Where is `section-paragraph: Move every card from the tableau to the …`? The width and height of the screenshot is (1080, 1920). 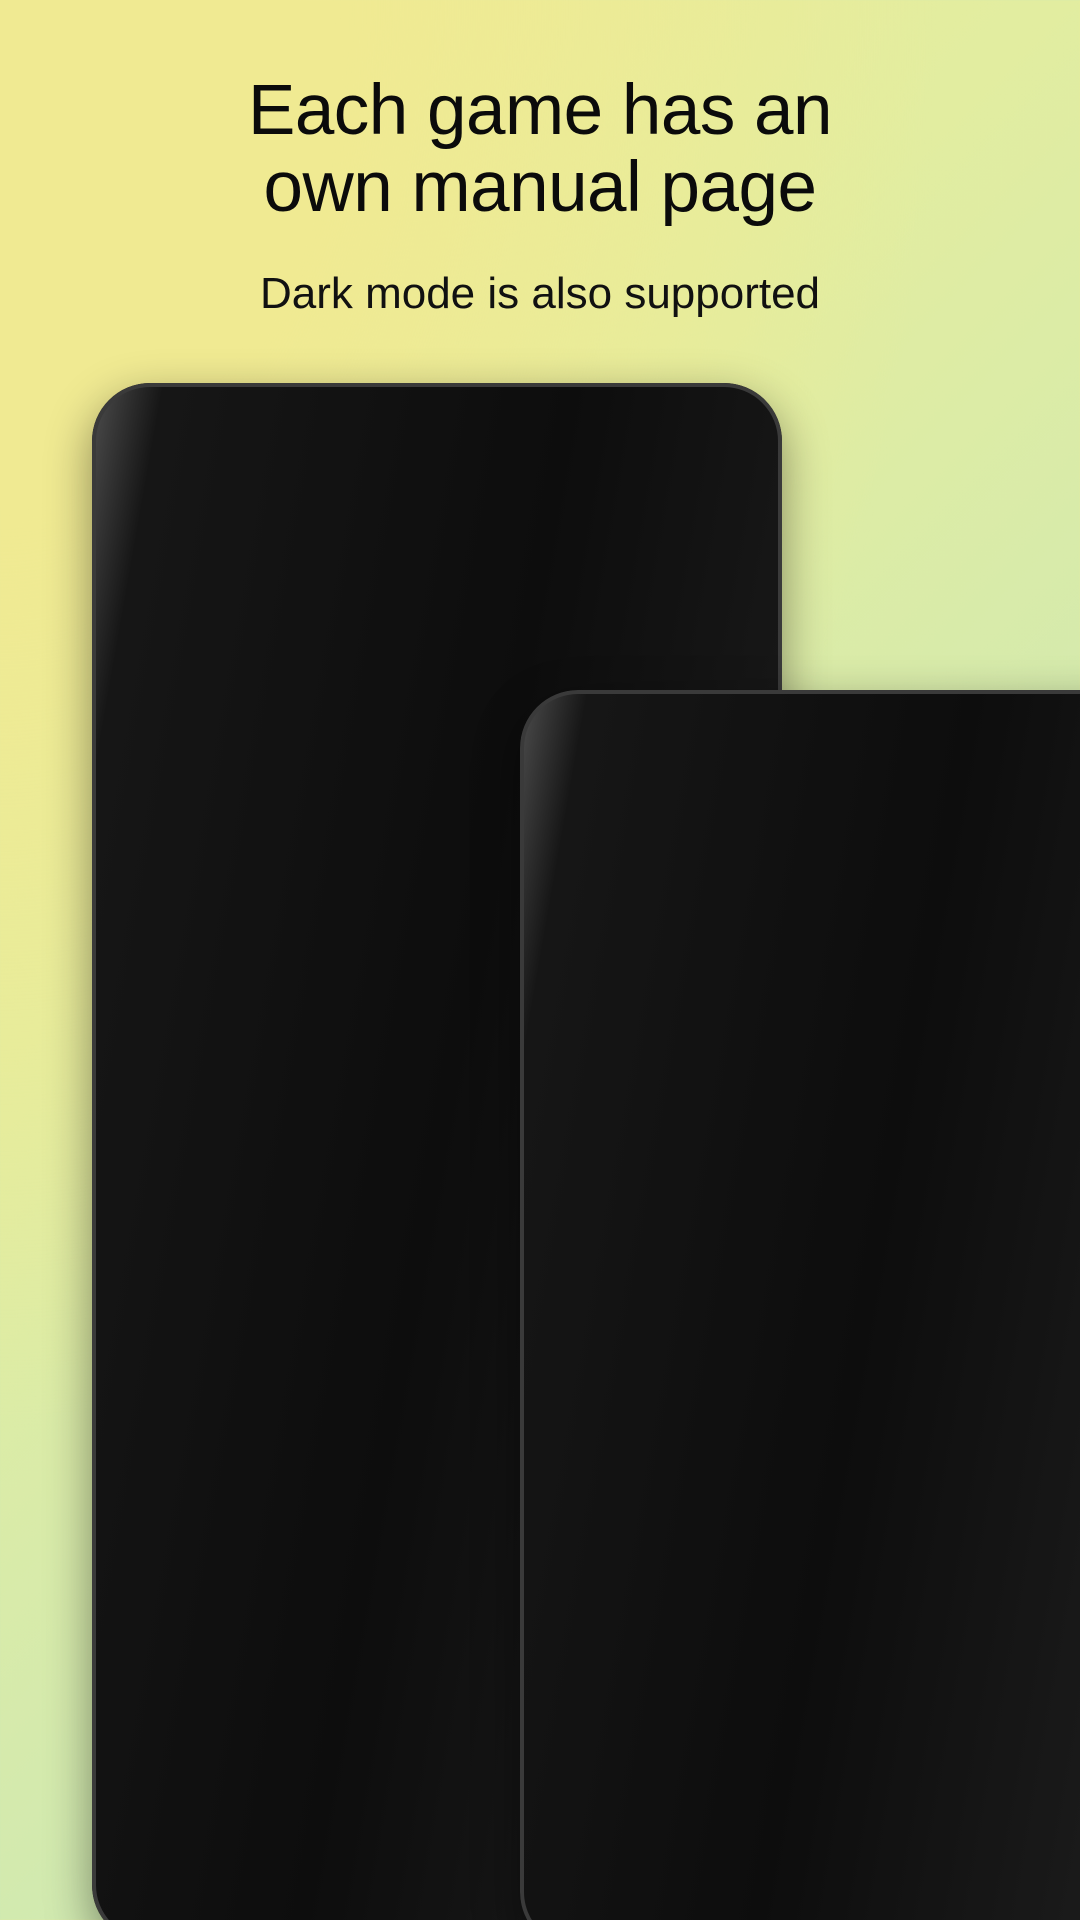
section-paragraph: Move every card from the tableau to the … is located at coordinates (828, 1595).